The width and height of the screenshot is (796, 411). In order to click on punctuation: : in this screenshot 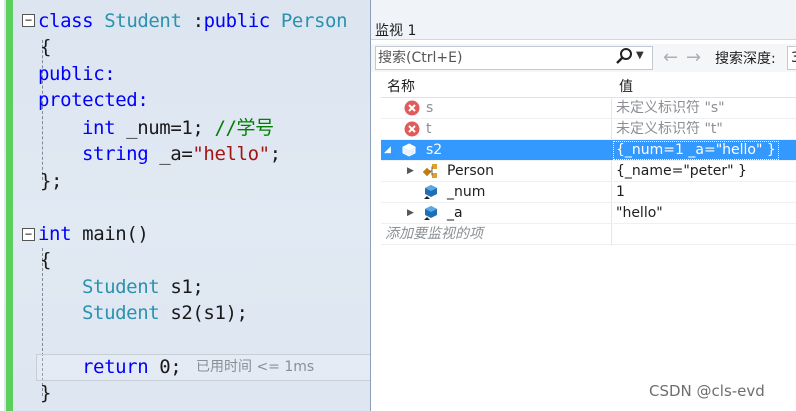, I will do `click(198, 21)`.